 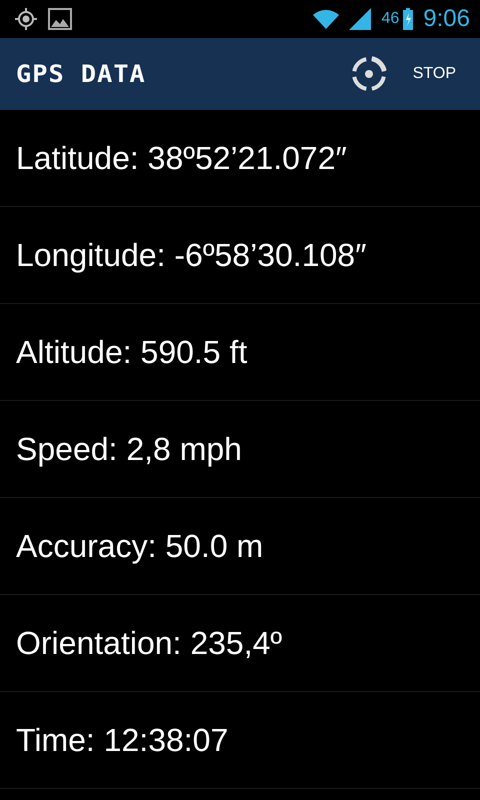 What do you see at coordinates (368, 74) in the screenshot?
I see `locate-icon` at bounding box center [368, 74].